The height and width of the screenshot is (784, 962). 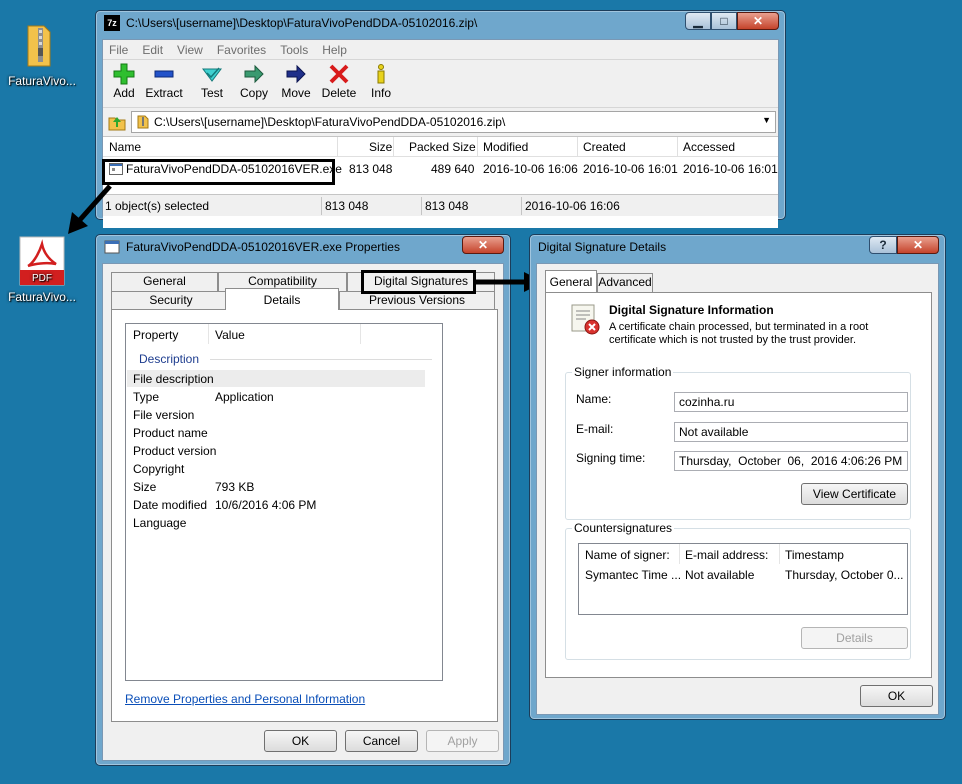 I want to click on ok-button: OK, so click(x=300, y=741).